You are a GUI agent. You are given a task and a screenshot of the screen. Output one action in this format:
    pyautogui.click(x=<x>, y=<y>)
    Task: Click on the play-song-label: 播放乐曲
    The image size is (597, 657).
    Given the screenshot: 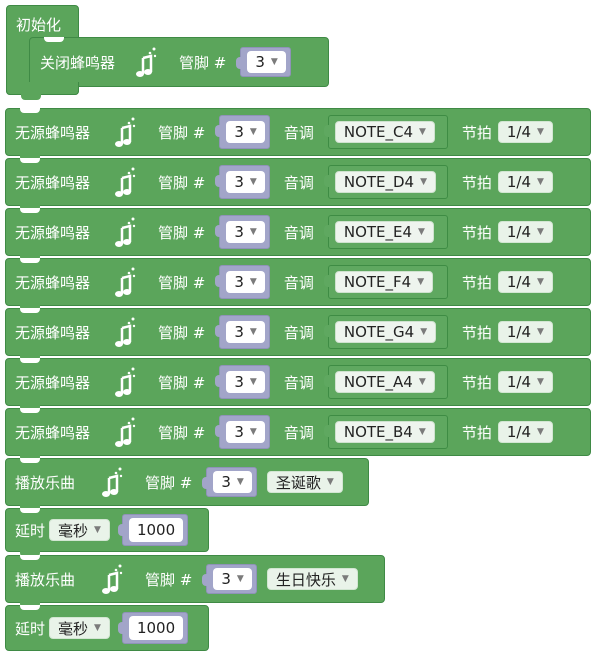 What is the action you would take?
    pyautogui.click(x=45, y=482)
    